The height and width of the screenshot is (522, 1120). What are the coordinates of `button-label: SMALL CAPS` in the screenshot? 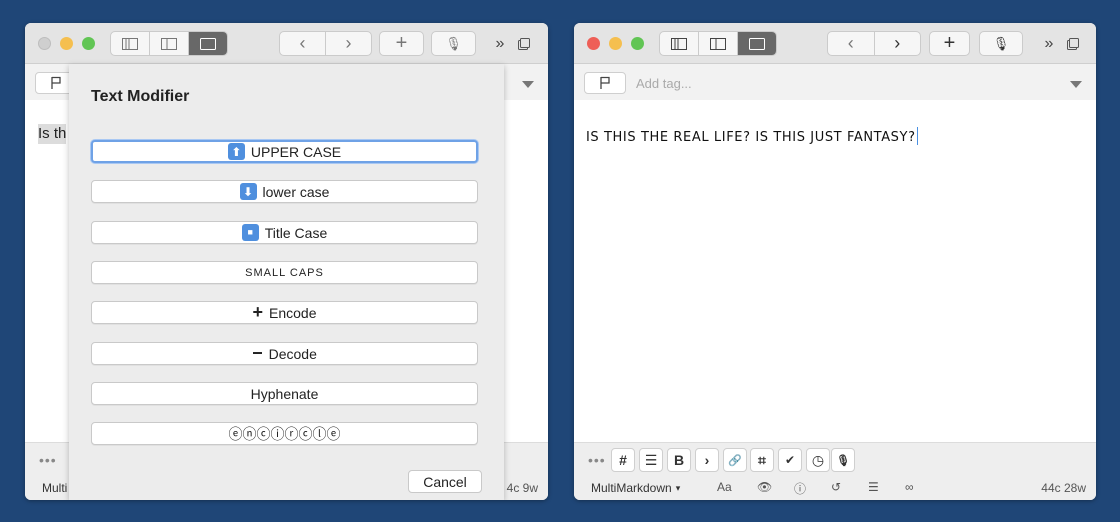 It's located at (284, 272).